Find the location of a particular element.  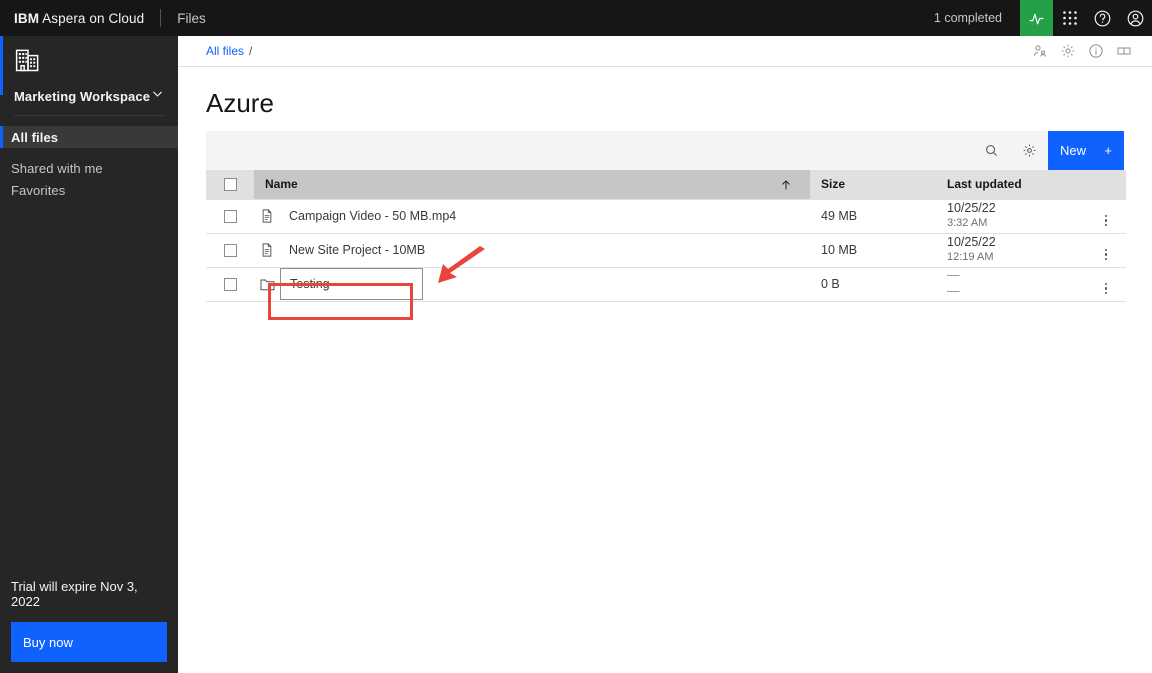

files-table-header: Name Size Last updated is located at coordinates (666, 184).